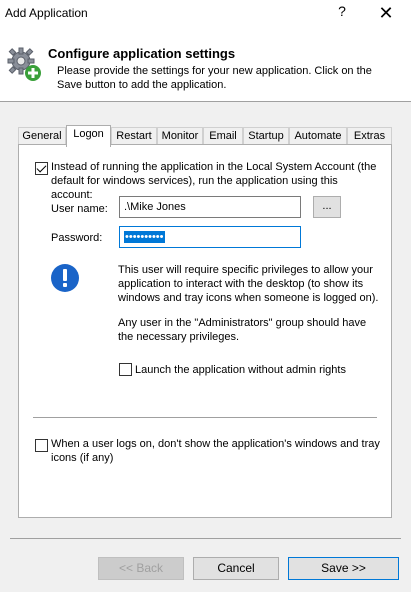  What do you see at coordinates (125, 369) in the screenshot?
I see `launch-without-admin-checkbox` at bounding box center [125, 369].